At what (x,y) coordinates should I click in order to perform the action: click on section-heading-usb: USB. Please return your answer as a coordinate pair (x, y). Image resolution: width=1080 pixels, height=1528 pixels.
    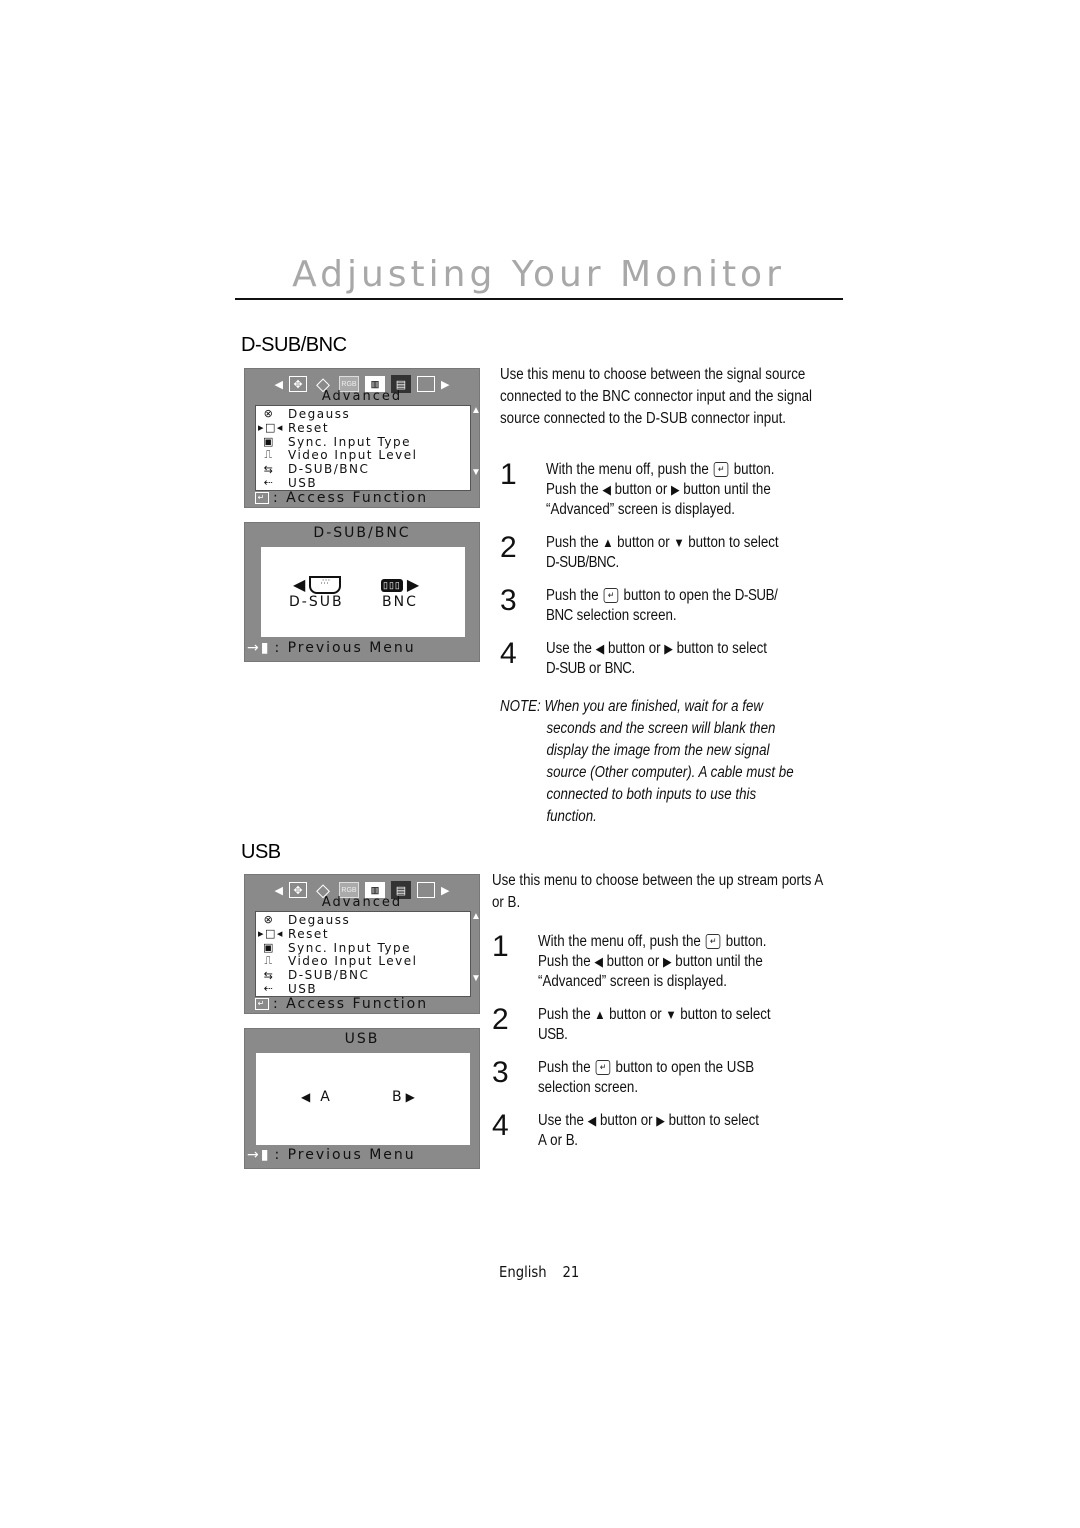
    Looking at the image, I should click on (261, 852).